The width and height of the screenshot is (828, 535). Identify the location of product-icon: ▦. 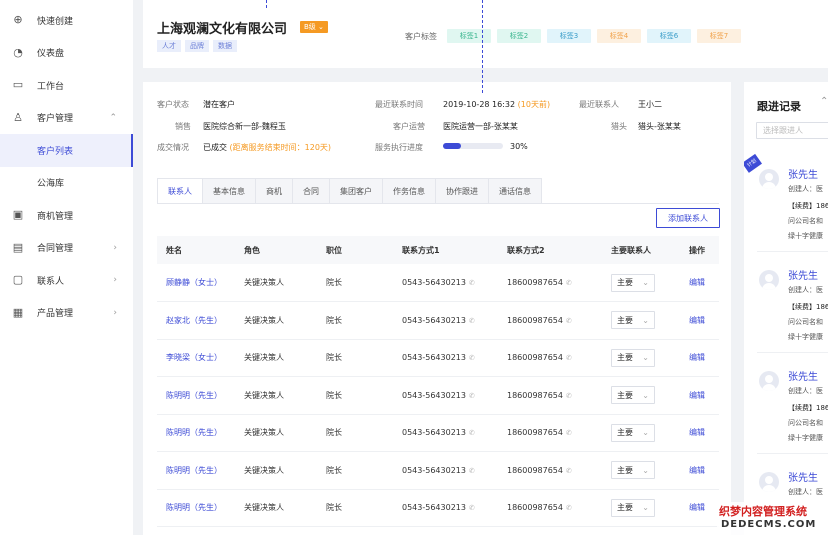
(18, 312).